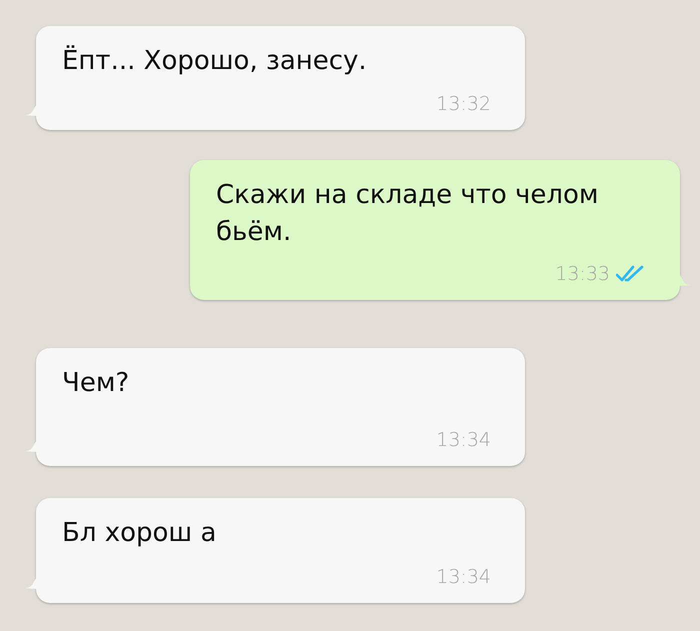 The image size is (700, 631). I want to click on message-time: 13:33, so click(582, 274).